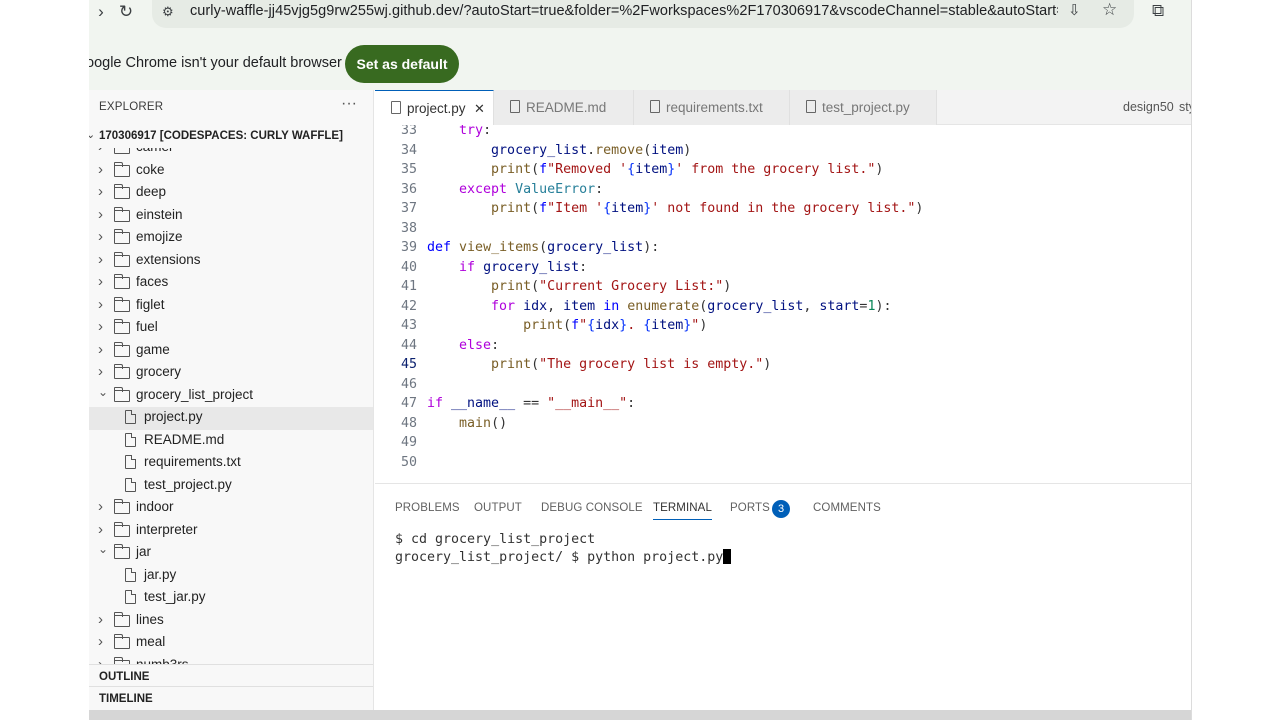  What do you see at coordinates (231, 396) in the screenshot?
I see `tree-folder: ⌄ grocery_list_project` at bounding box center [231, 396].